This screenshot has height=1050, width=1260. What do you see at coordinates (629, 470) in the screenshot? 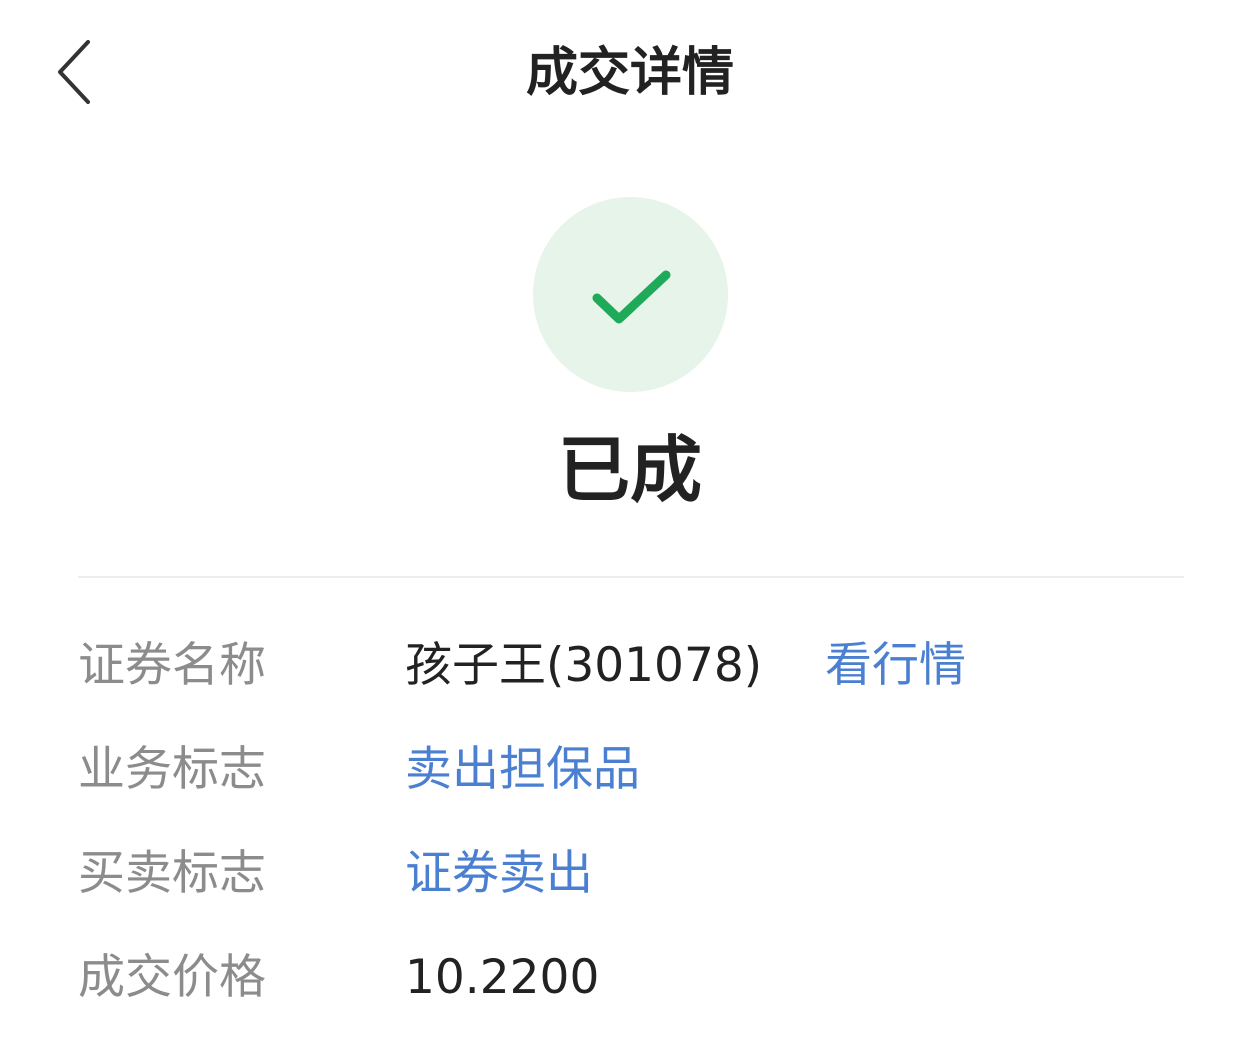
I see `trade-status-text: 已成` at bounding box center [629, 470].